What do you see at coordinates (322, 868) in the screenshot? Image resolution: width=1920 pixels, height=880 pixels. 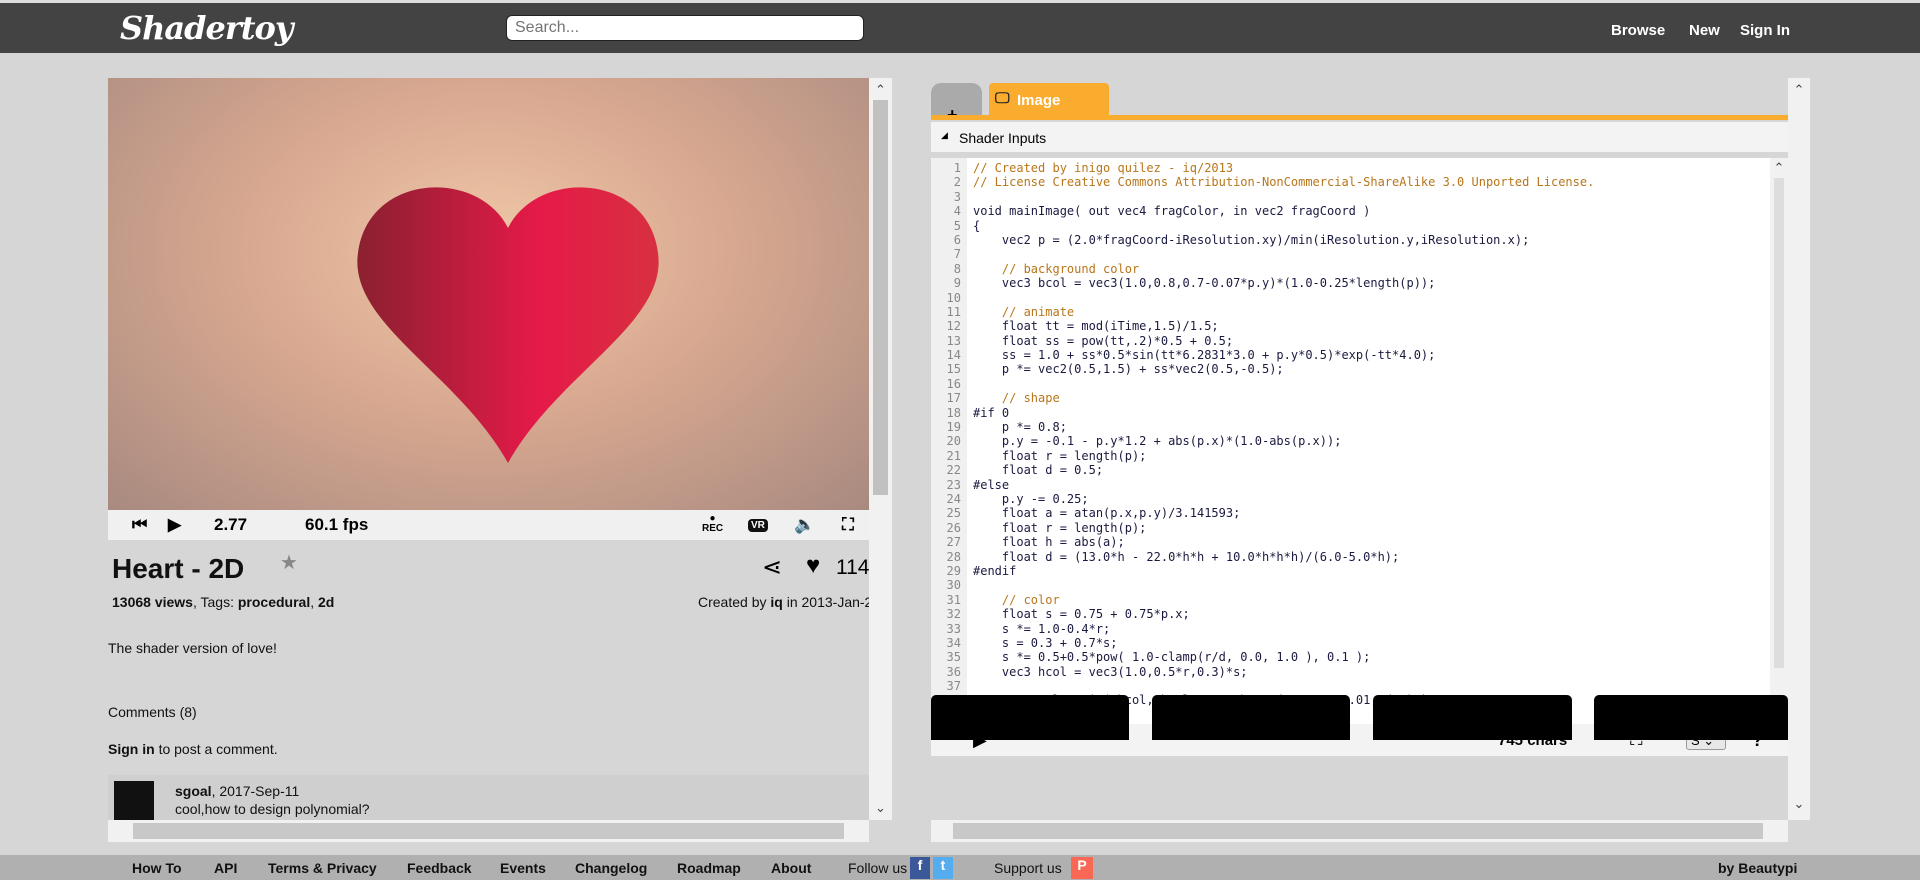 I see `footer-link-terms: Terms & Privacy` at bounding box center [322, 868].